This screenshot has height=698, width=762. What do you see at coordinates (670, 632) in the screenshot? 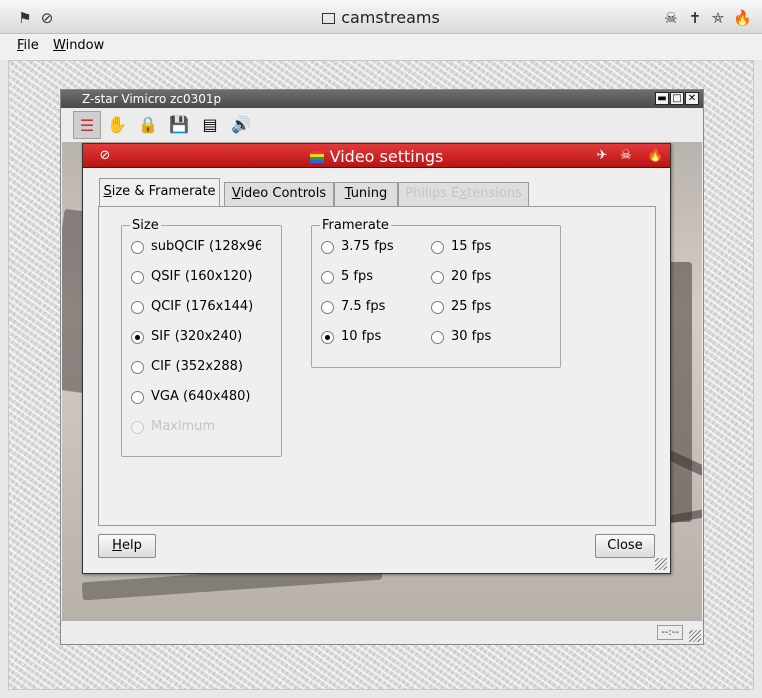
I see `status-time: --:--` at bounding box center [670, 632].